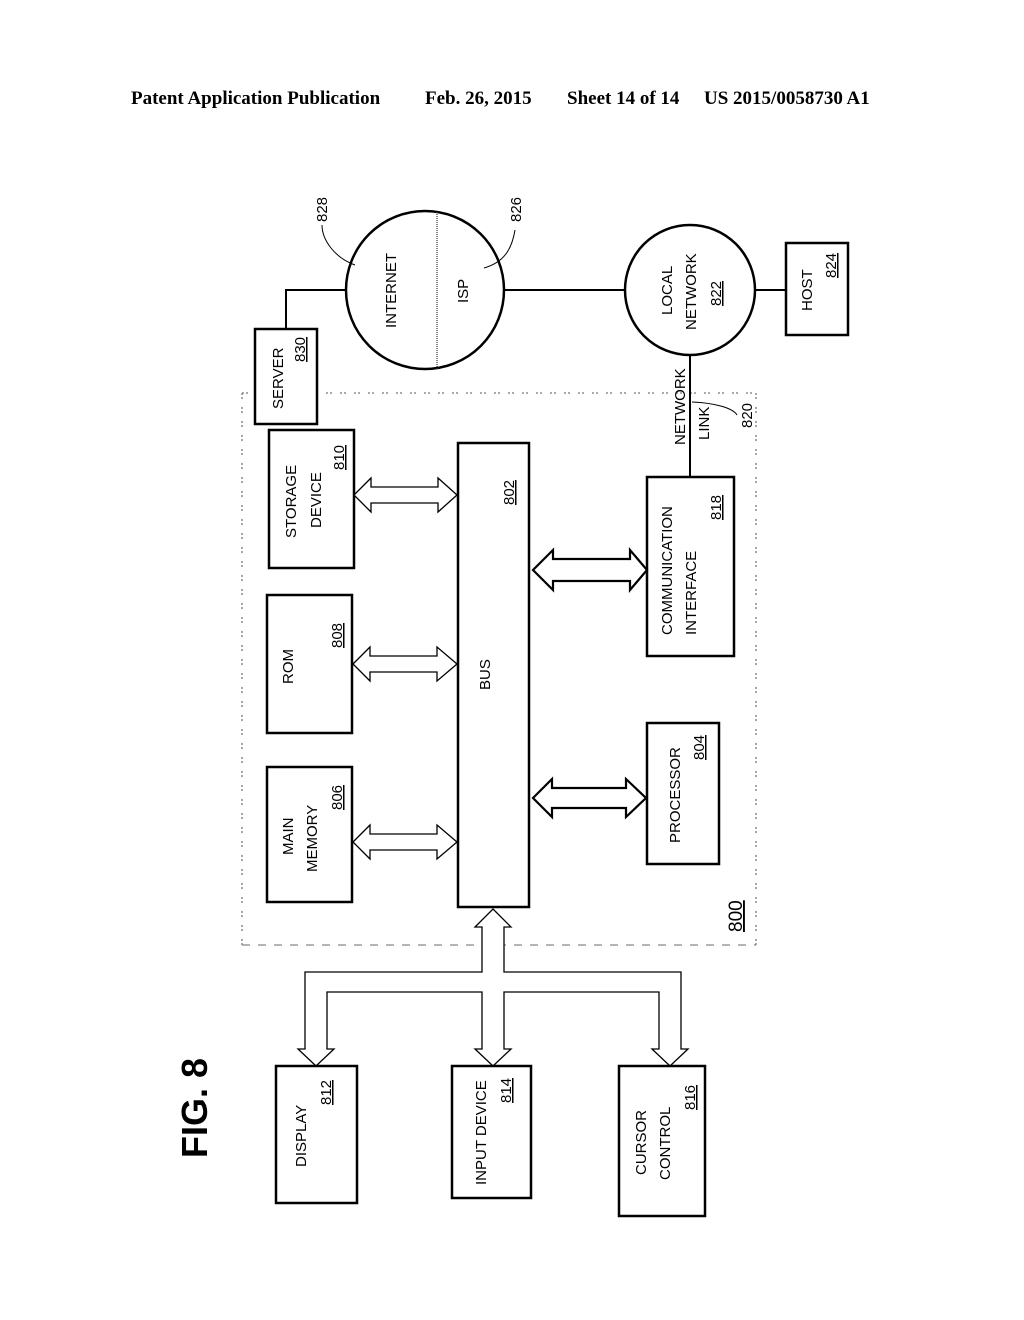 The image size is (1024, 1320). What do you see at coordinates (736, 916) in the screenshot?
I see `system-ref-800: 800` at bounding box center [736, 916].